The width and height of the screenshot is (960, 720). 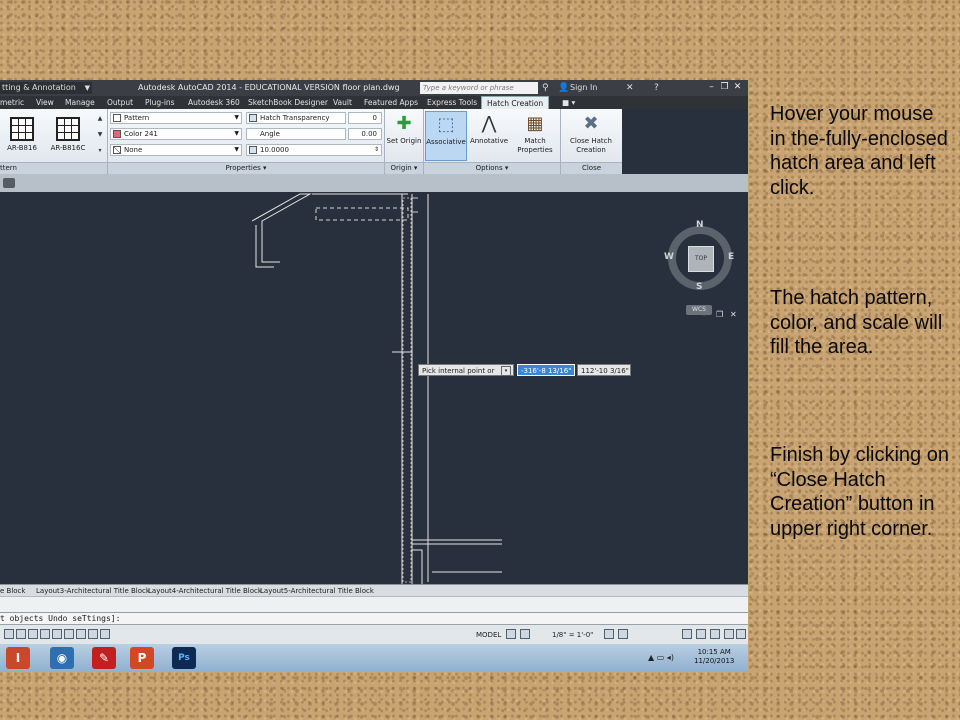 I want to click on dyn-icon, so click(x=93, y=634).